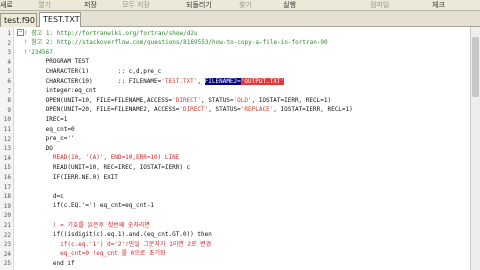 The height and width of the screenshot is (270, 480). I want to click on toolbar-button-6: 실행, so click(289, 5).